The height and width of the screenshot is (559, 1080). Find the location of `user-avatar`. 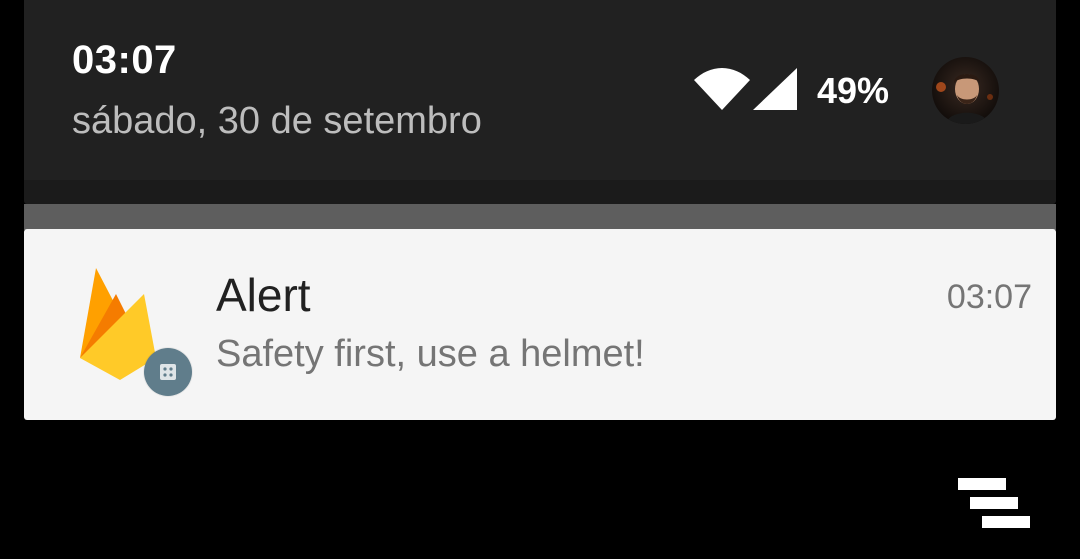

user-avatar is located at coordinates (965, 90).